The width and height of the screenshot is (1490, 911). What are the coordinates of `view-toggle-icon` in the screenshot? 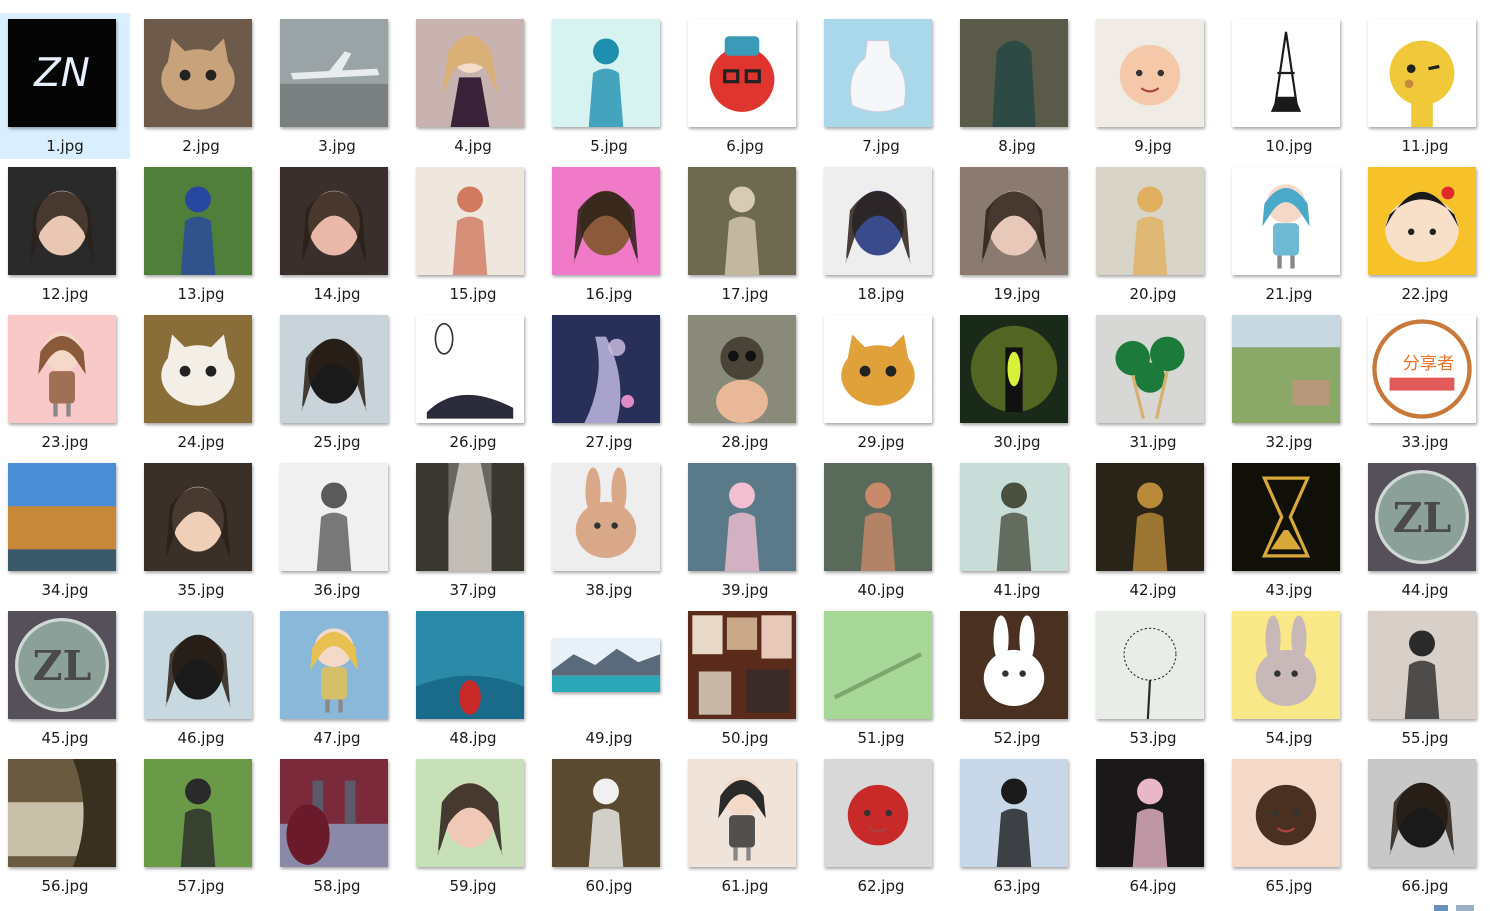 It's located at (1441, 908).